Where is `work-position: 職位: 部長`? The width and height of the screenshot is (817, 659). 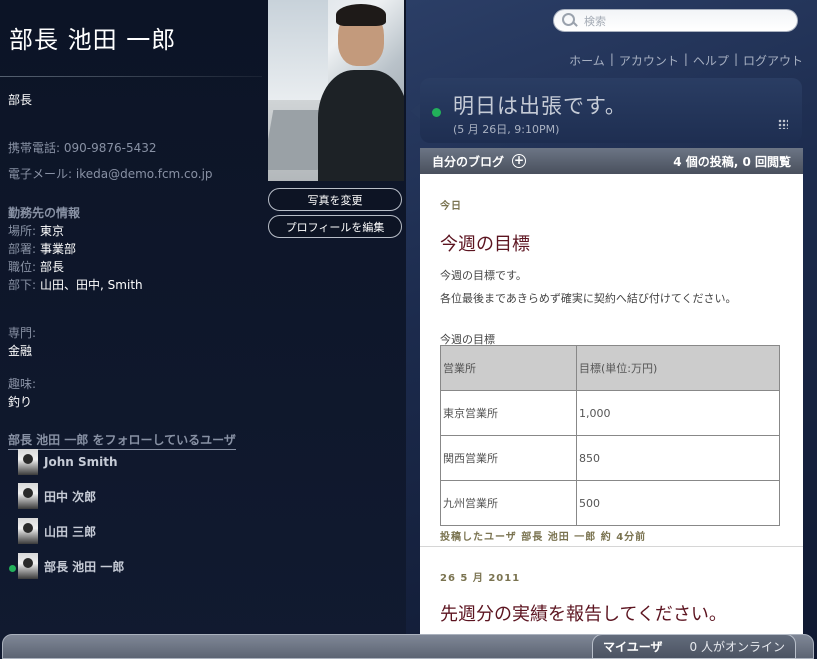
work-position: 職位: 部長 is located at coordinates (36, 266).